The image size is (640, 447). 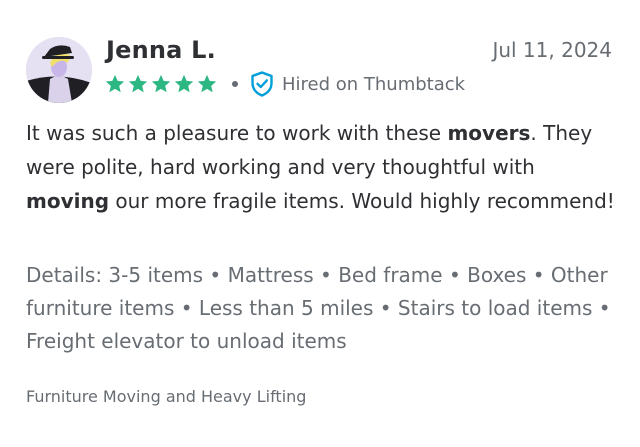 What do you see at coordinates (166, 396) in the screenshot?
I see `service-category: Furniture Moving and Heavy Lifting` at bounding box center [166, 396].